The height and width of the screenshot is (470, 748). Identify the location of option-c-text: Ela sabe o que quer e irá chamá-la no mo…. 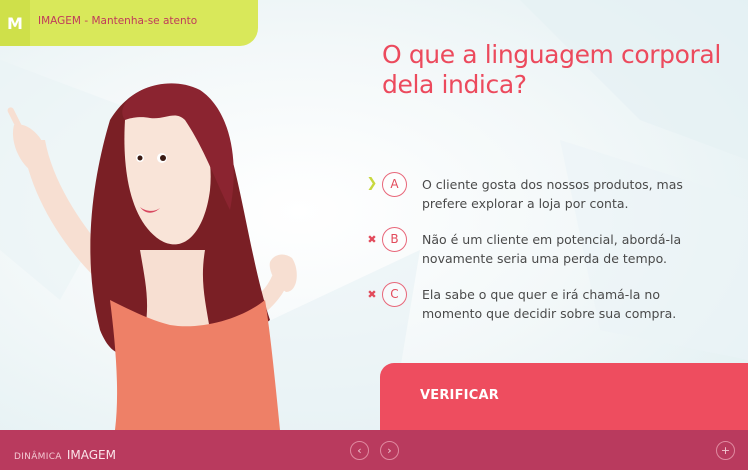
(582, 304).